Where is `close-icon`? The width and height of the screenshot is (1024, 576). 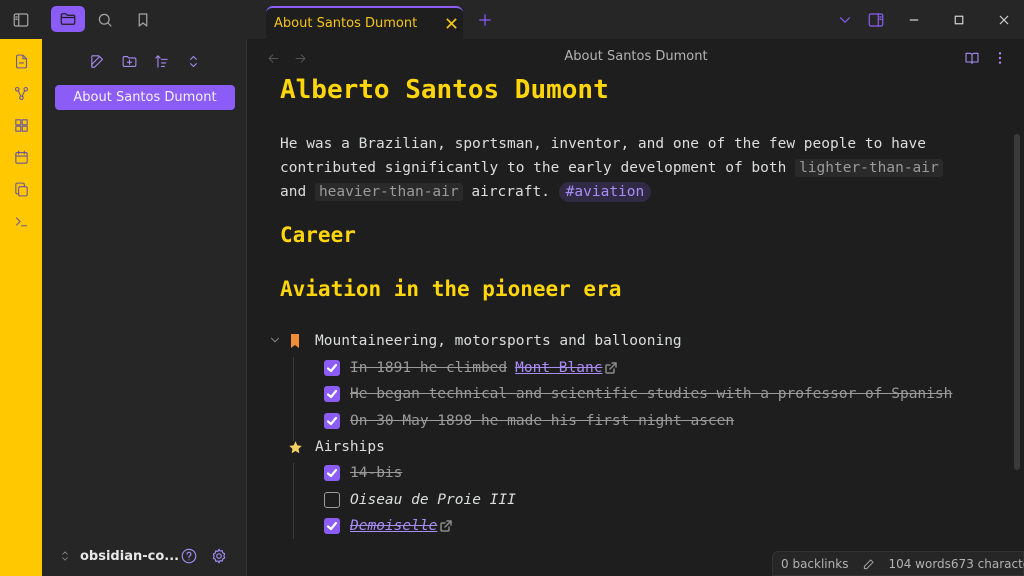
close-icon is located at coordinates (1004, 20).